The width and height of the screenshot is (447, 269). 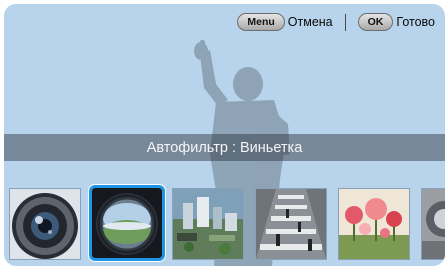 I want to click on filter-caption-band: Автофильтр : Виньетка, so click(x=224, y=147).